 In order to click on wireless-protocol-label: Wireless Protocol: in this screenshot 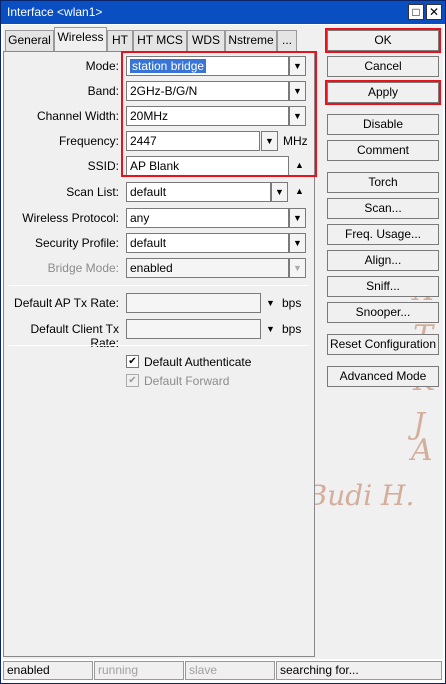, I will do `click(70, 218)`.